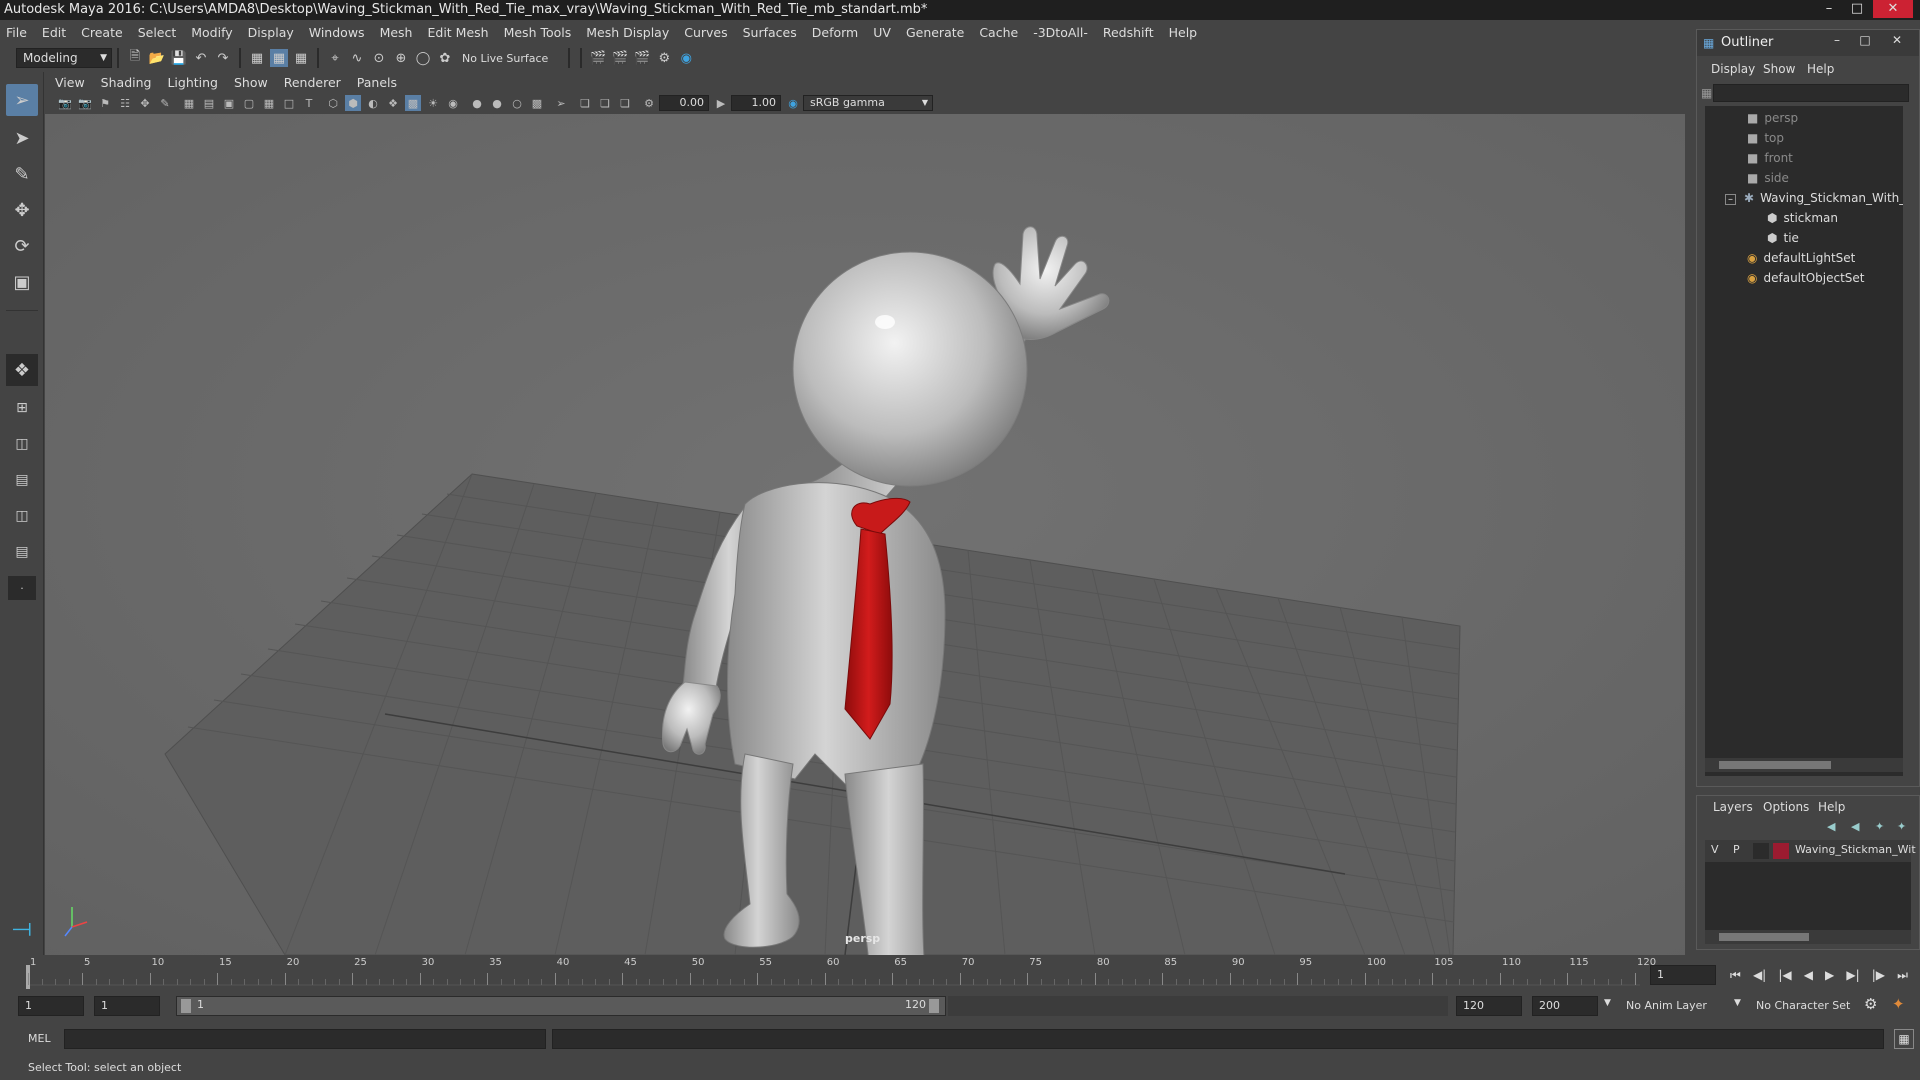 This screenshot has height=1080, width=1920. What do you see at coordinates (179, 58) in the screenshot?
I see `save-scene-icon: 💾` at bounding box center [179, 58].